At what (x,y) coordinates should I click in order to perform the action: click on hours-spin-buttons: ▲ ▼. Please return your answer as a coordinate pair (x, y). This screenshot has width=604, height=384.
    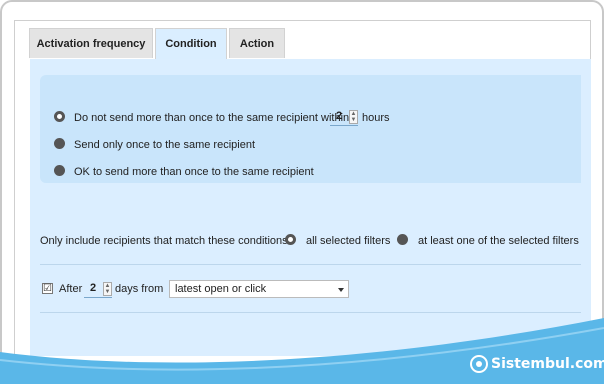
    Looking at the image, I should click on (353, 117).